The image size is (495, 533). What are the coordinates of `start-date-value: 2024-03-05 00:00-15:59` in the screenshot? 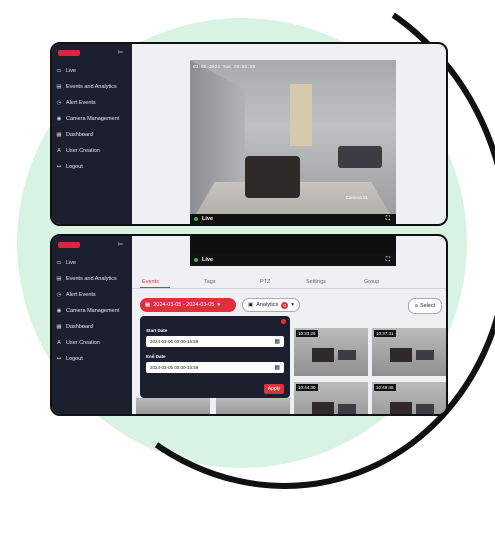 It's located at (174, 341).